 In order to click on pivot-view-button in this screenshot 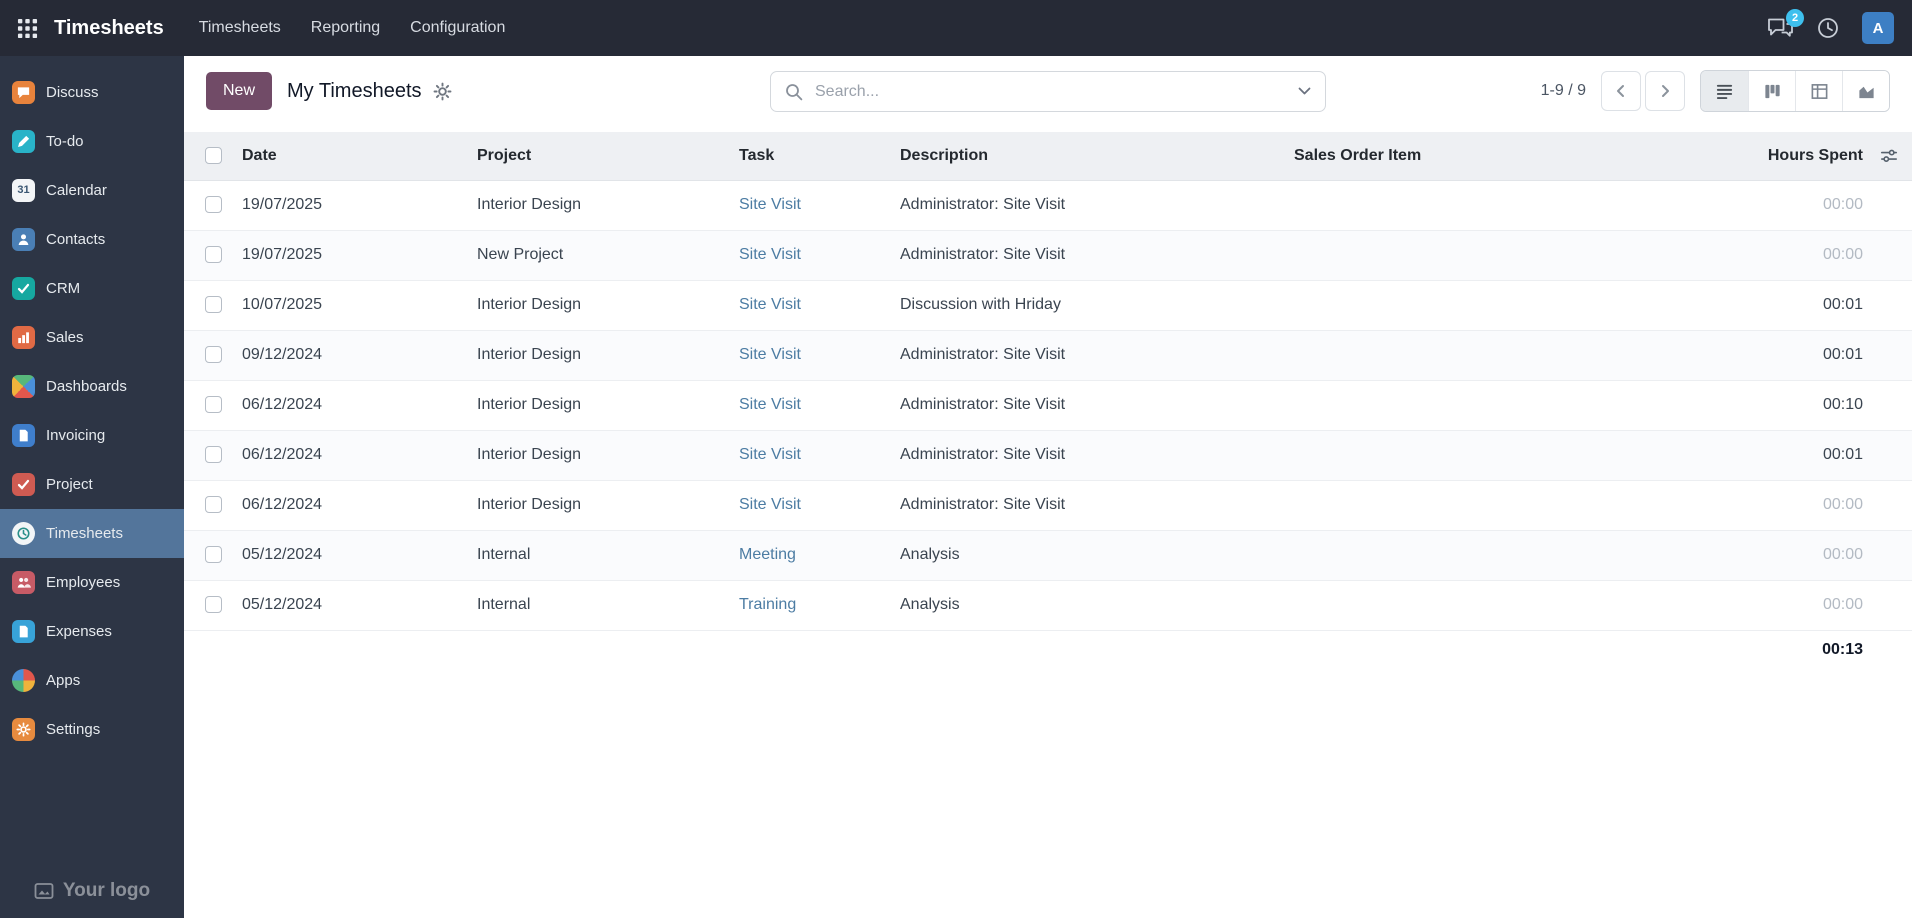, I will do `click(1818, 91)`.